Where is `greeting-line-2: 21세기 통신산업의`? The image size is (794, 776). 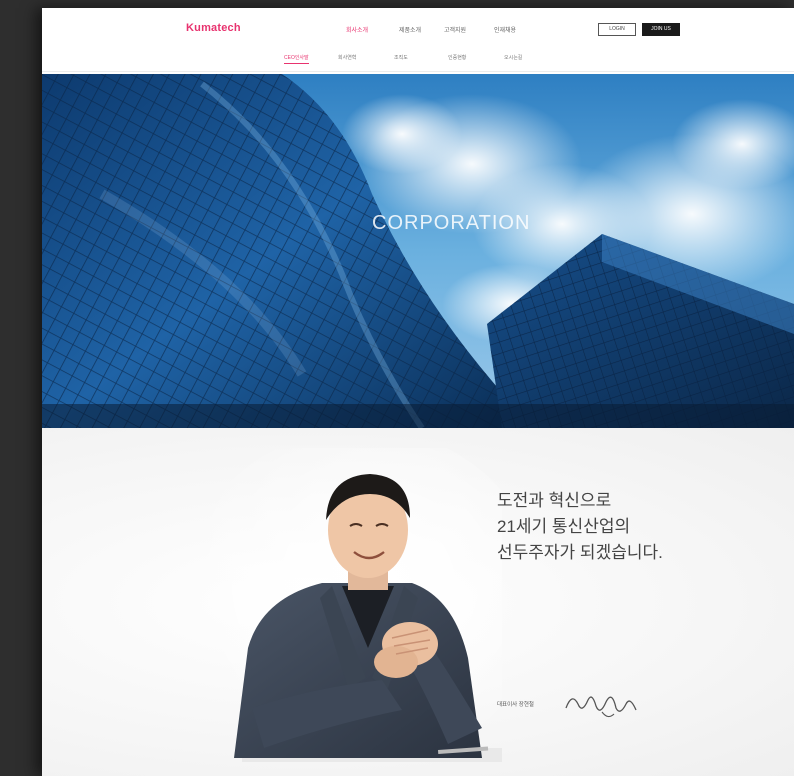
greeting-line-2: 21세기 통신산업의 is located at coordinates (564, 526).